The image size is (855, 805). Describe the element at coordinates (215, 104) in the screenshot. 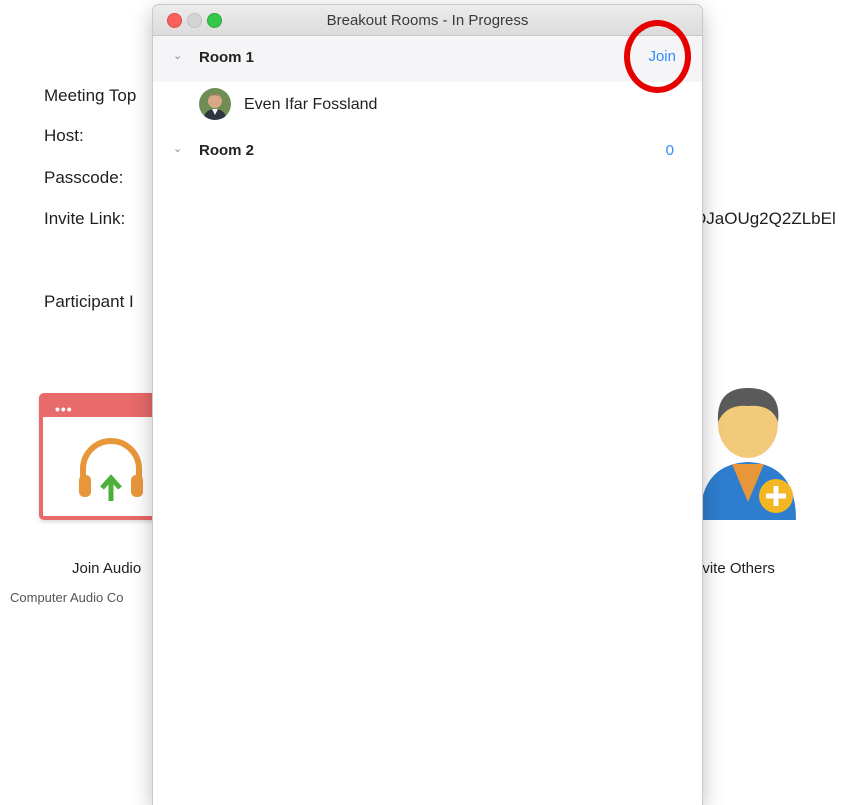

I see `avatar` at that location.